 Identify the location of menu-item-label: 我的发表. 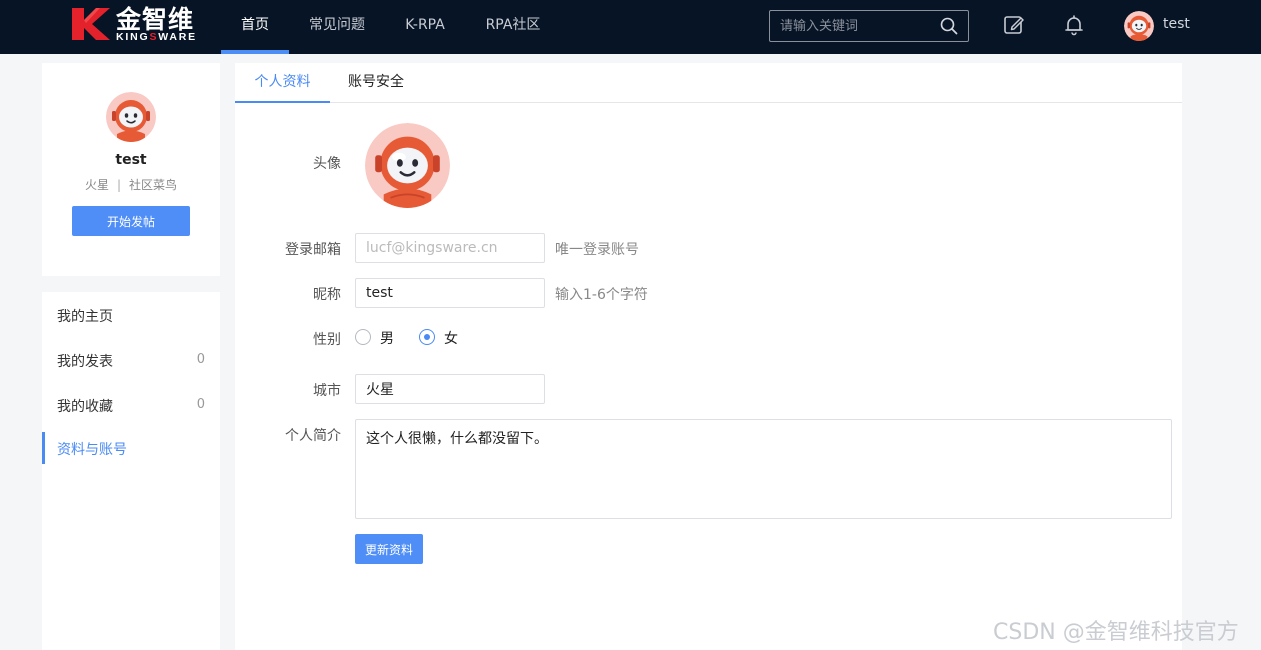
(85, 362).